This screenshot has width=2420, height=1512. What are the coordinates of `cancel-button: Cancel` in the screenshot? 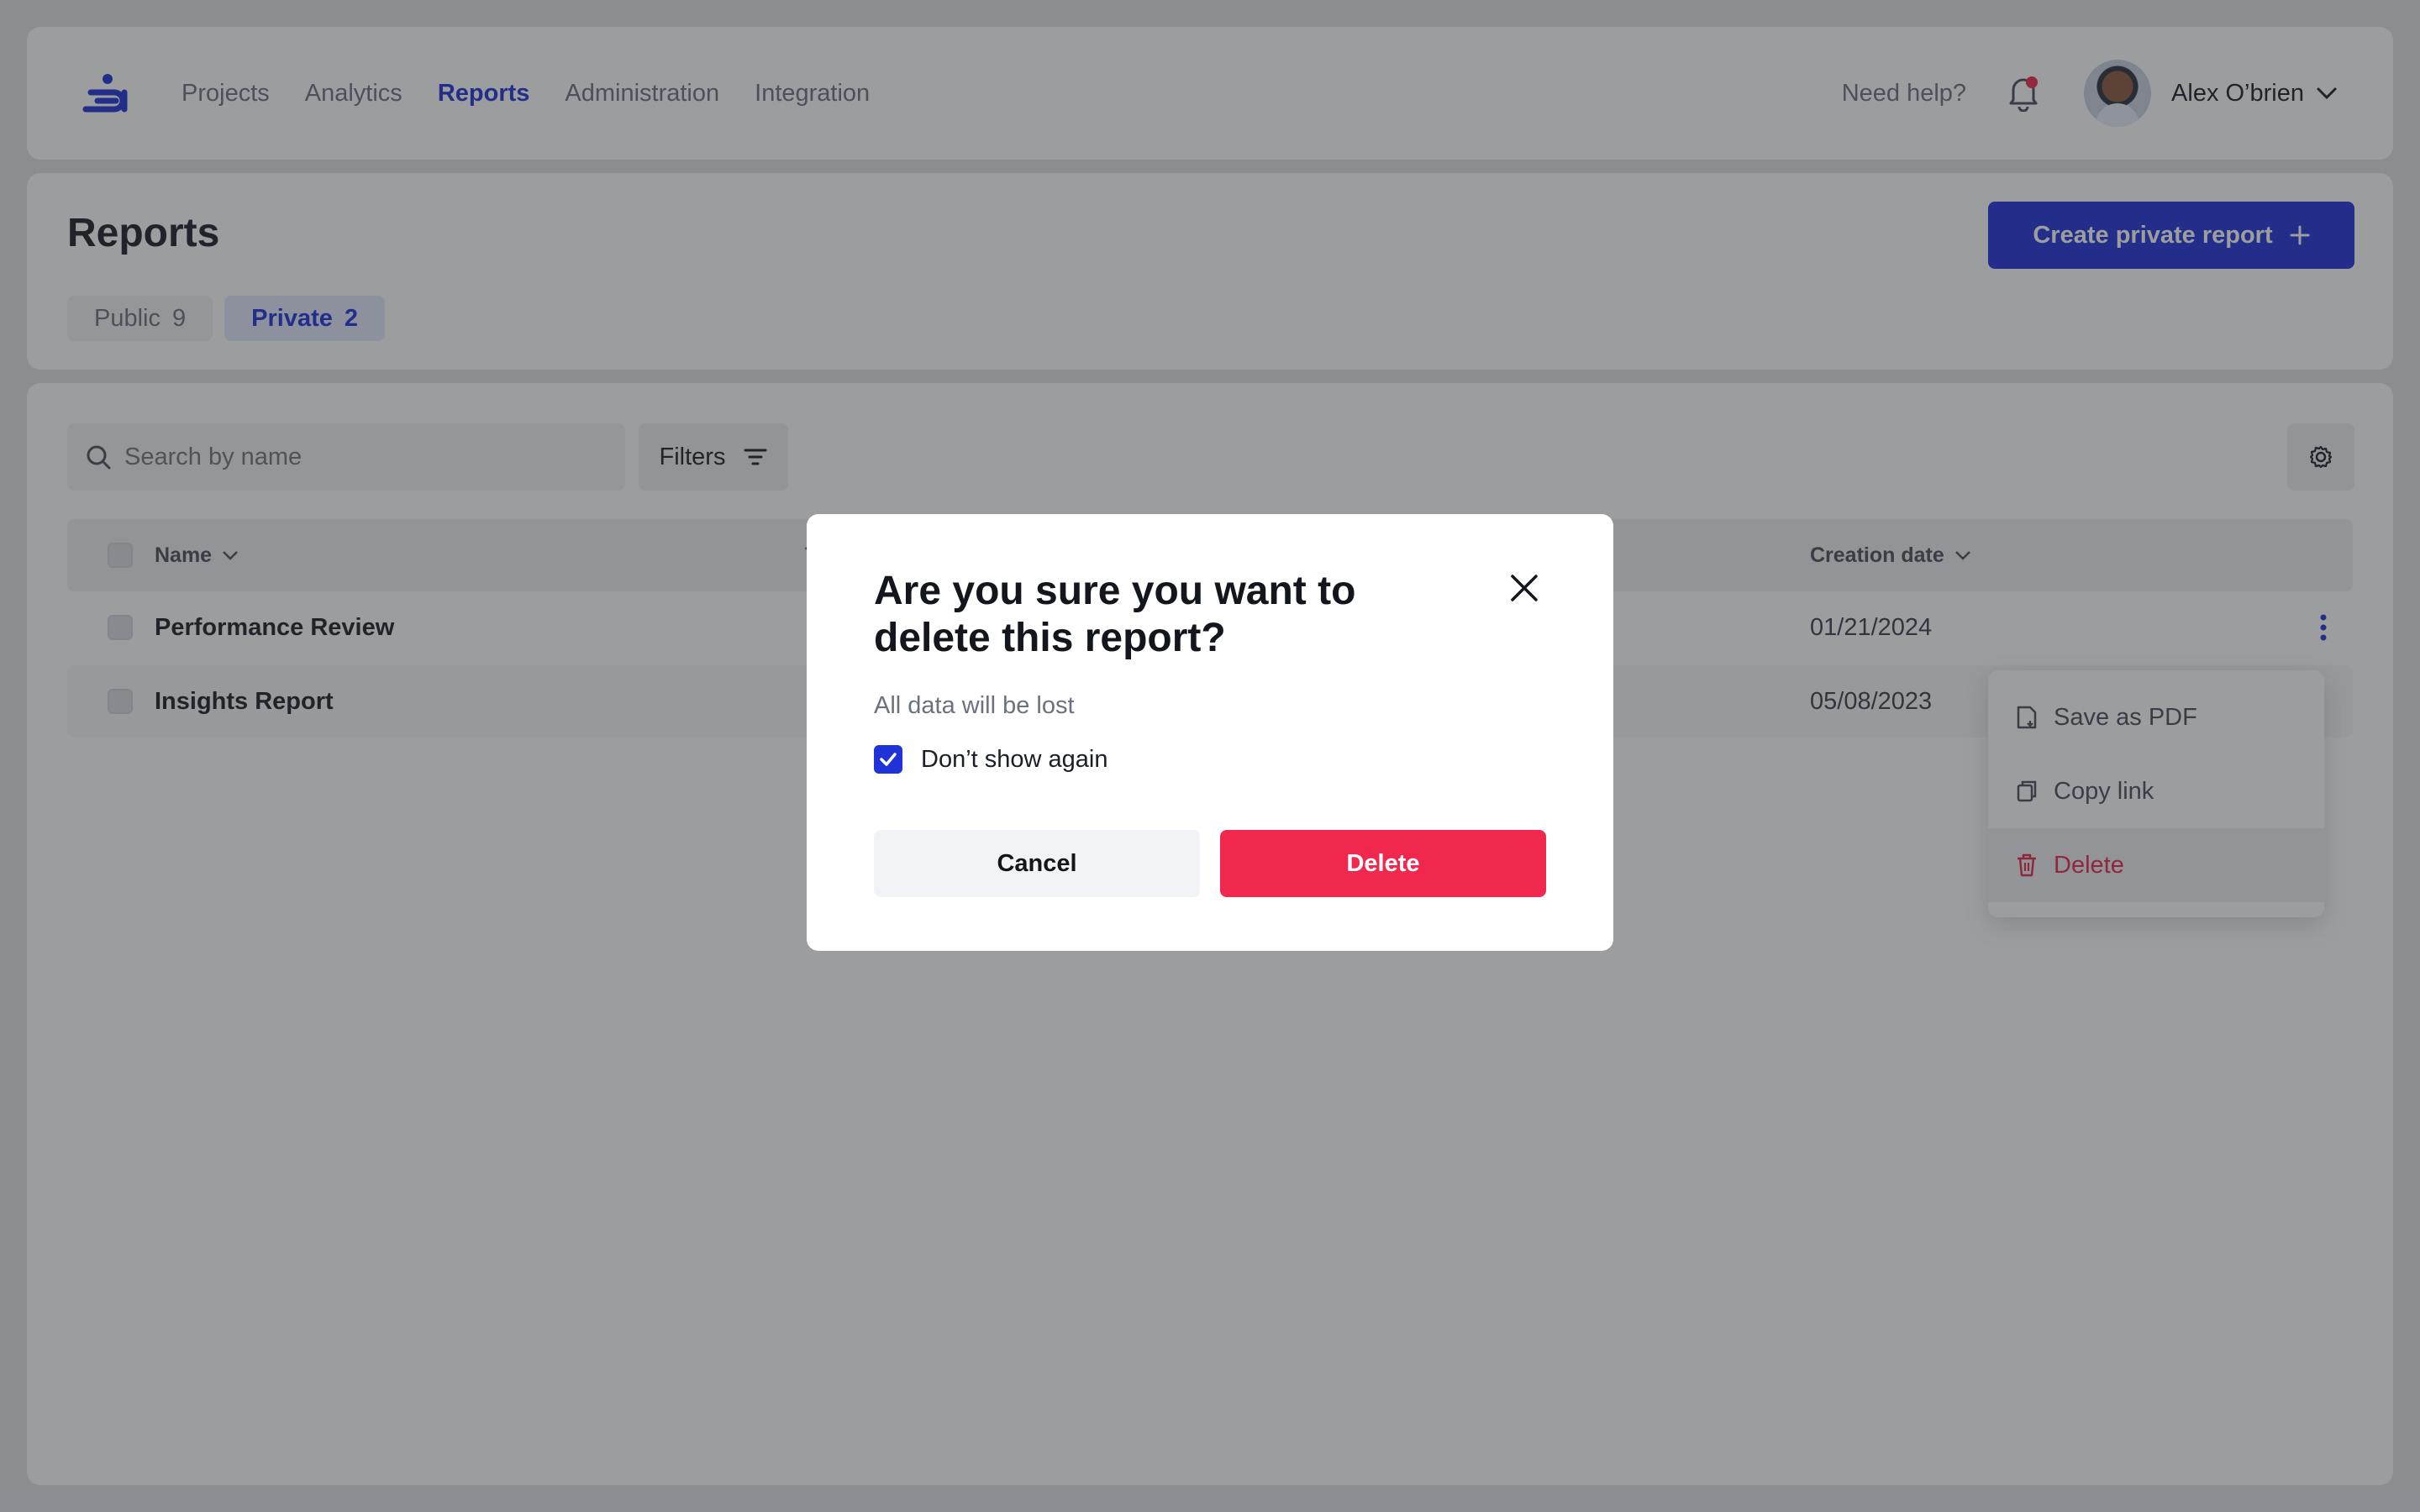 It's located at (1037, 863).